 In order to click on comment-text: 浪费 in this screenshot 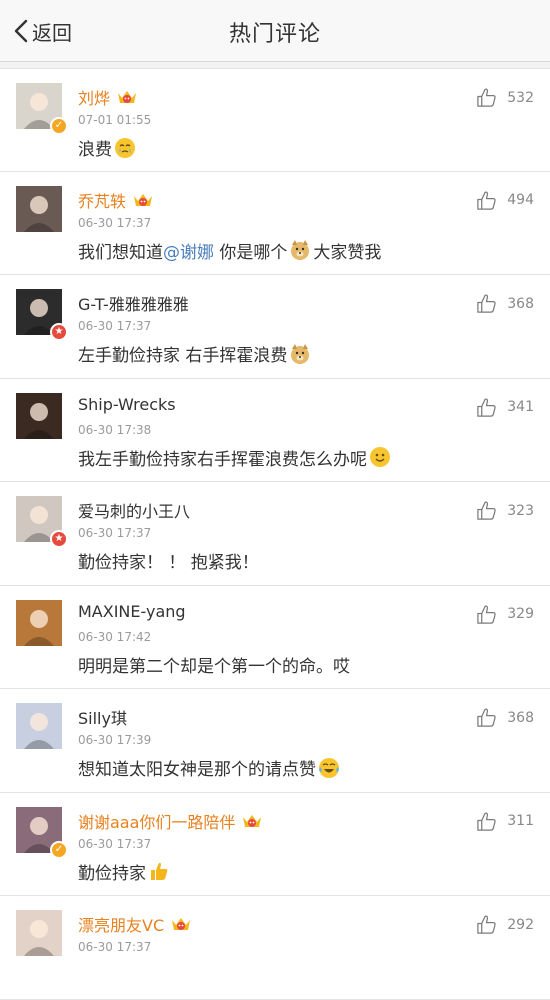, I will do `click(108, 147)`.